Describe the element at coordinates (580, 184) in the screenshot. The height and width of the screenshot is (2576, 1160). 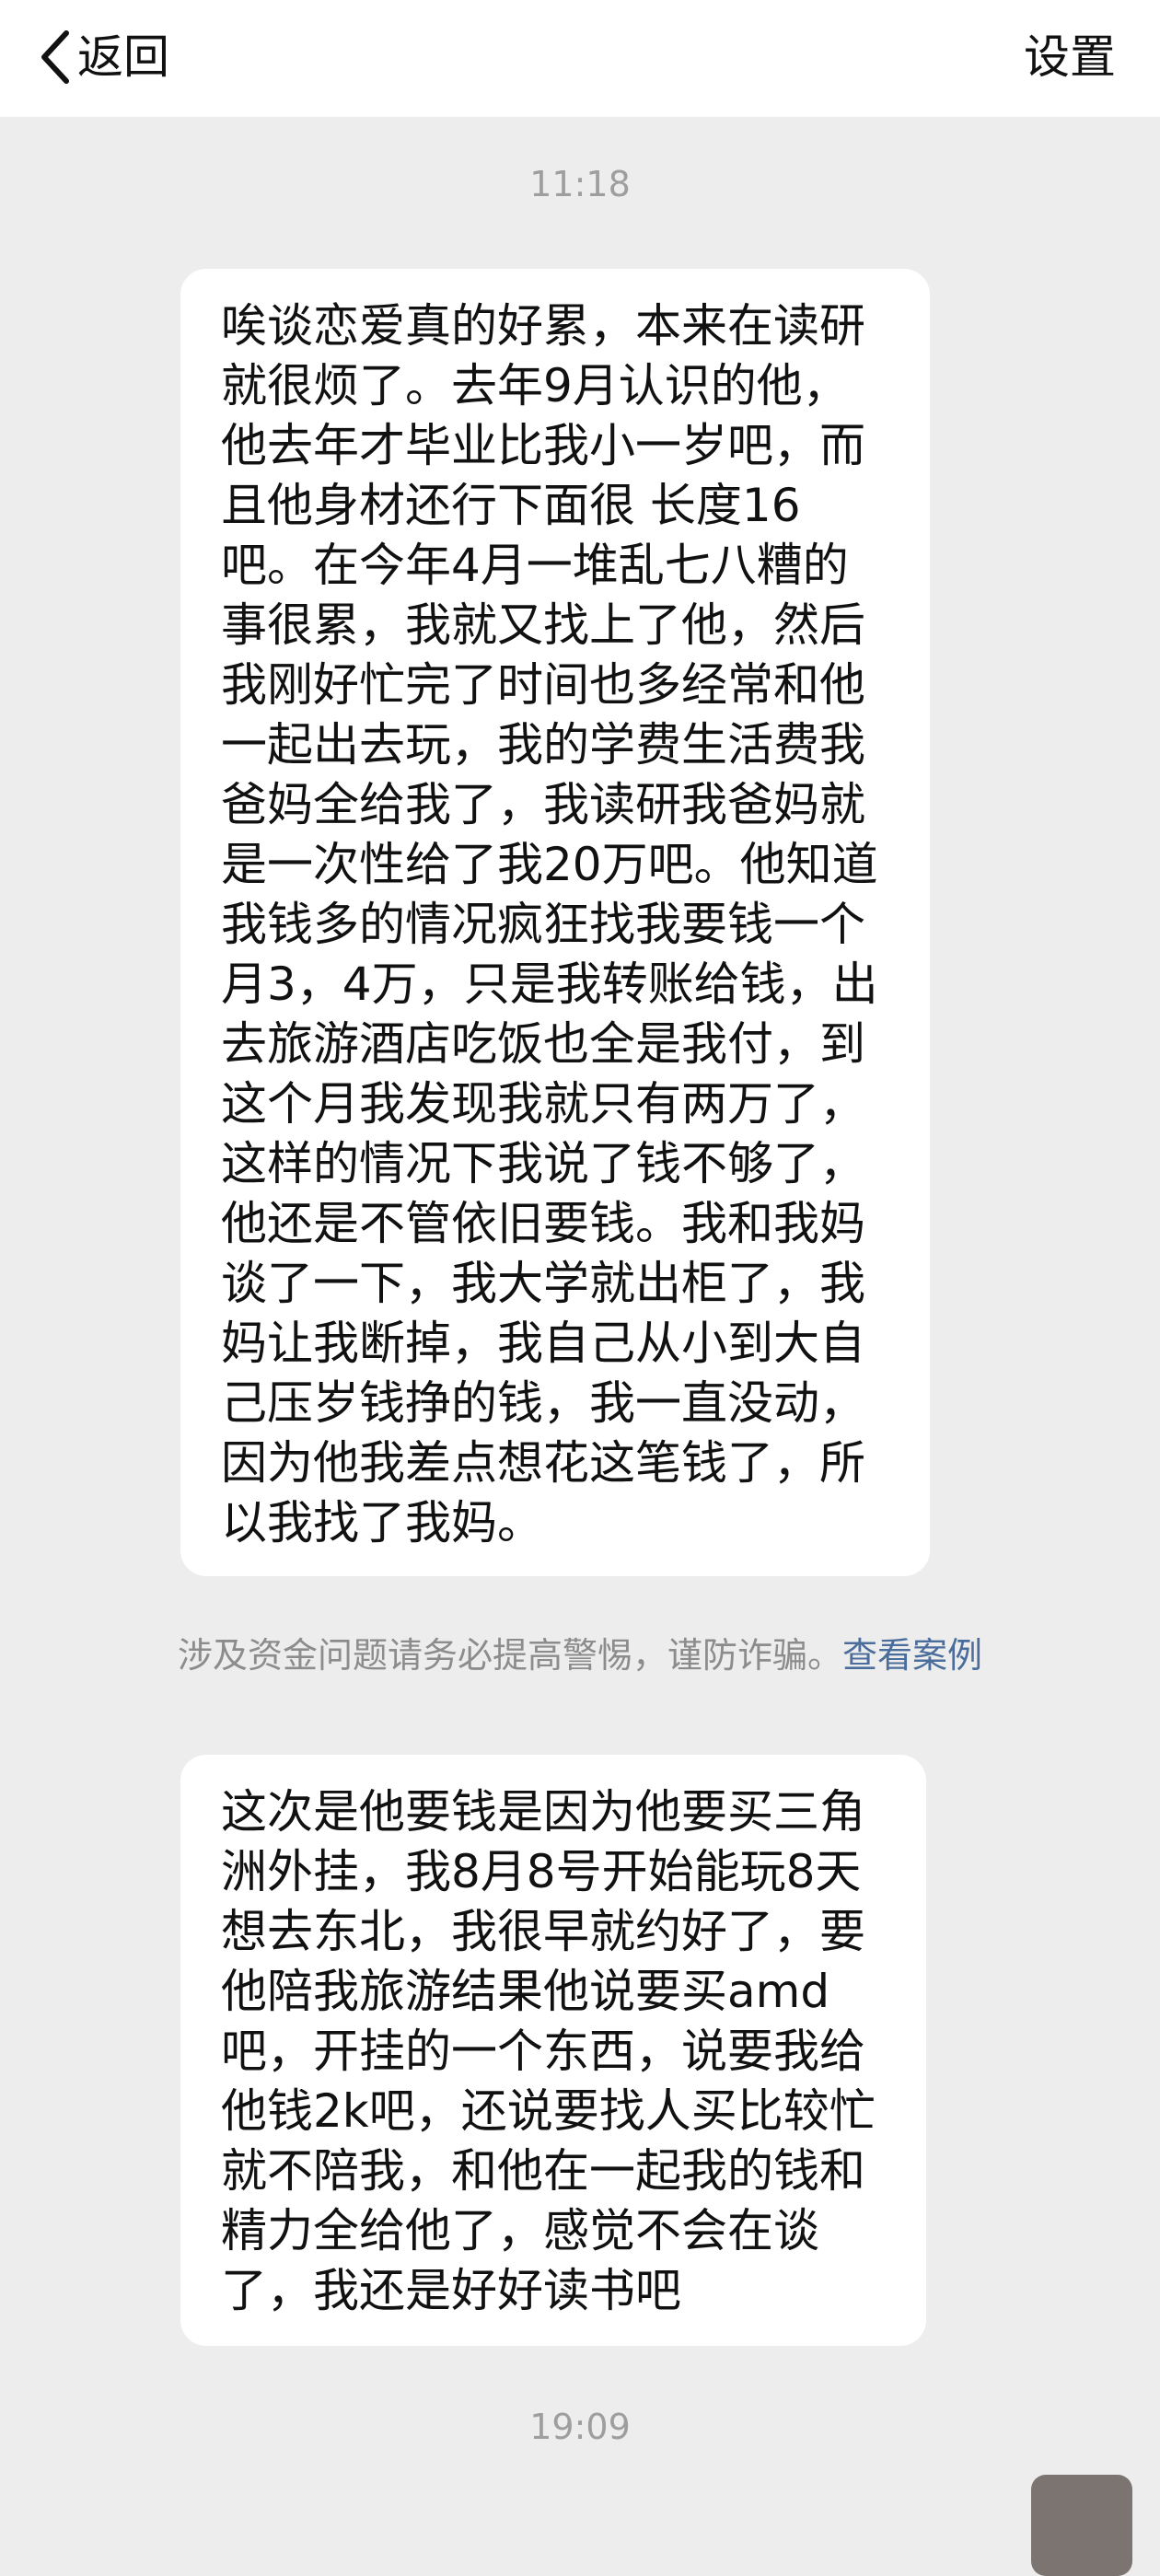
I see `message-timestamp: 11:18` at that location.